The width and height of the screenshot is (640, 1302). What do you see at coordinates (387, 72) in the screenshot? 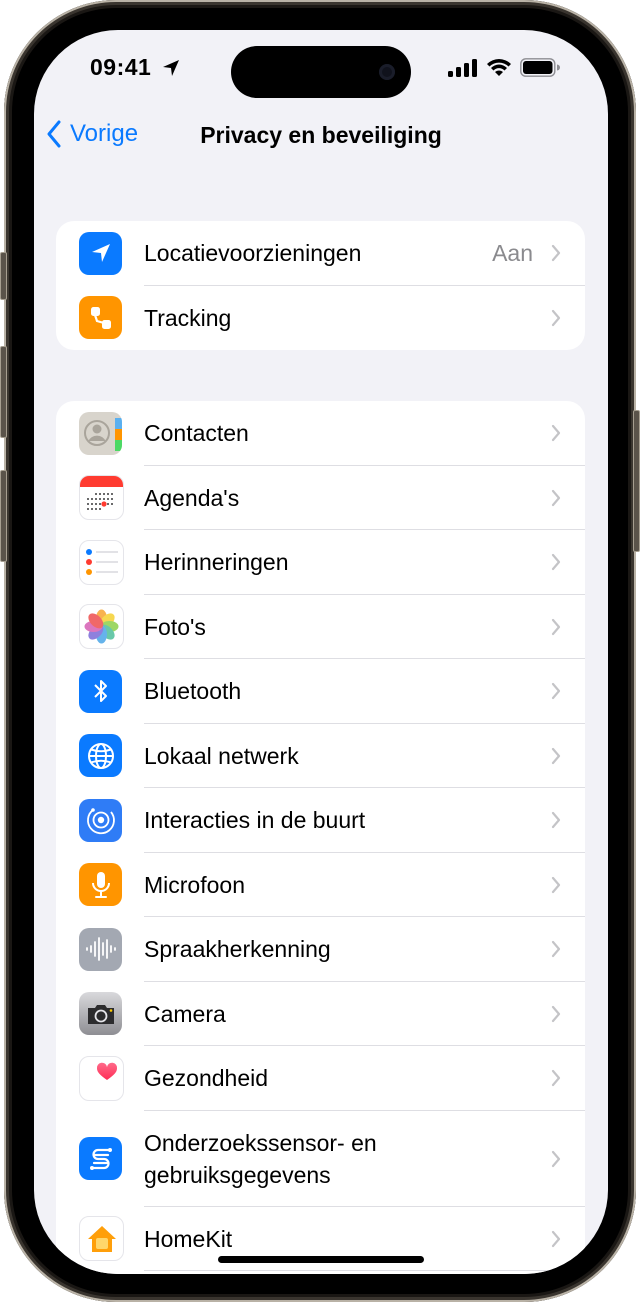
I see `front-camera` at bounding box center [387, 72].